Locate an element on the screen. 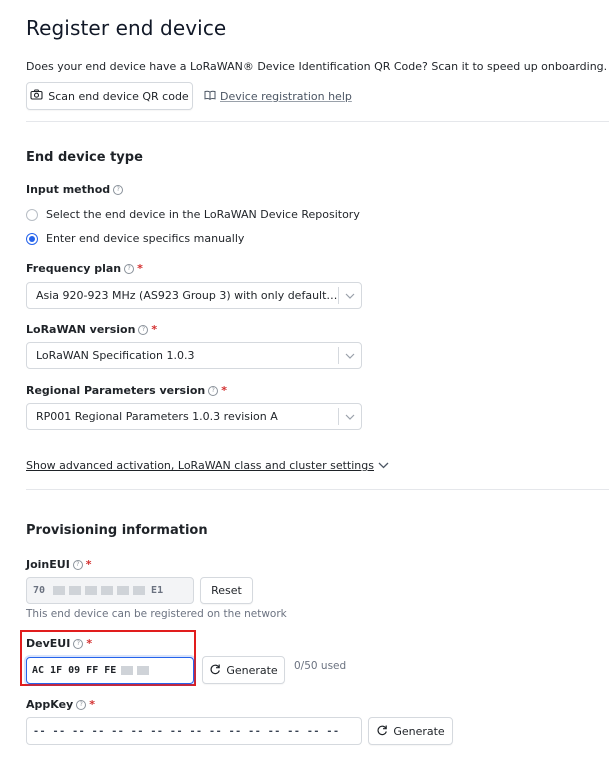 This screenshot has height=757, width=609. scan-qr-label: Scan end device QR code is located at coordinates (118, 96).